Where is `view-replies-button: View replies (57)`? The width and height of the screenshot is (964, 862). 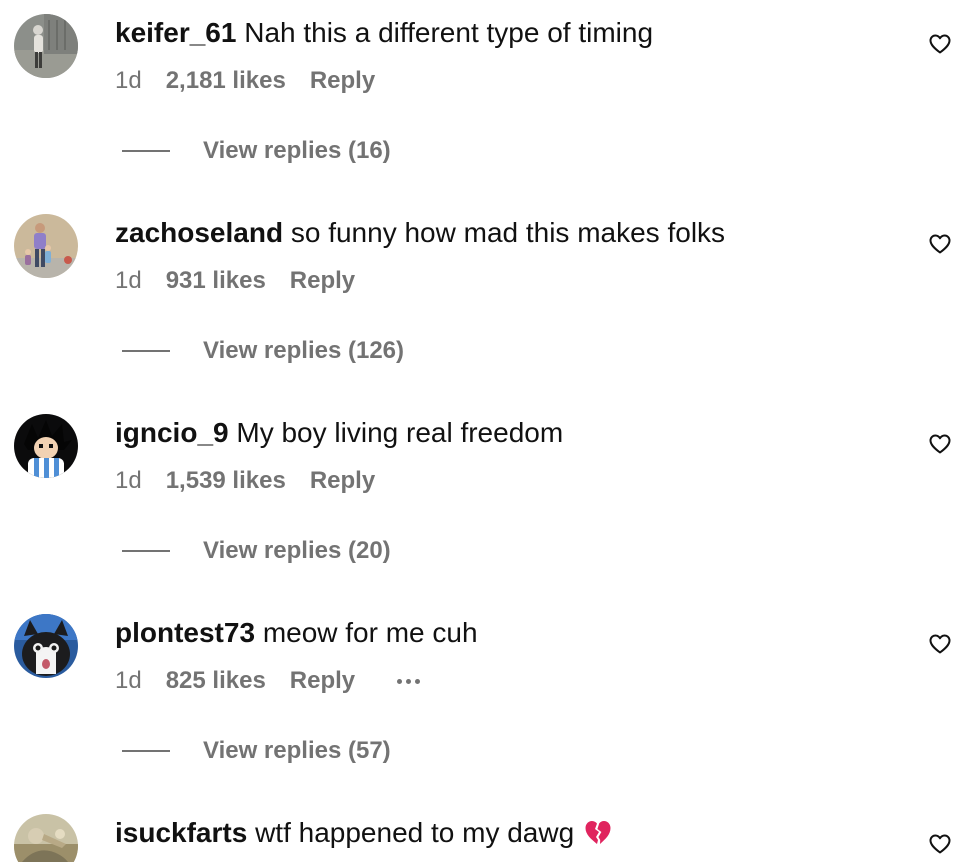
view-replies-button: View replies (57) is located at coordinates (256, 751).